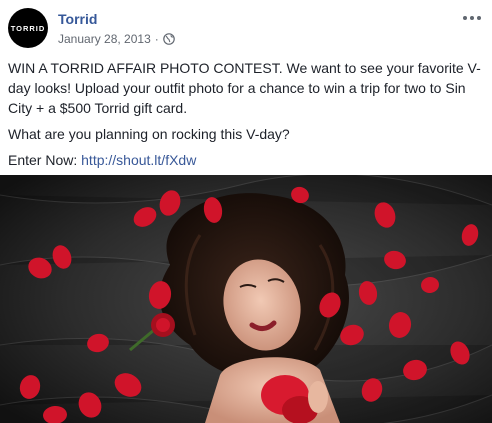  I want to click on post-meta: January 28, 2013 ·, so click(116, 39).